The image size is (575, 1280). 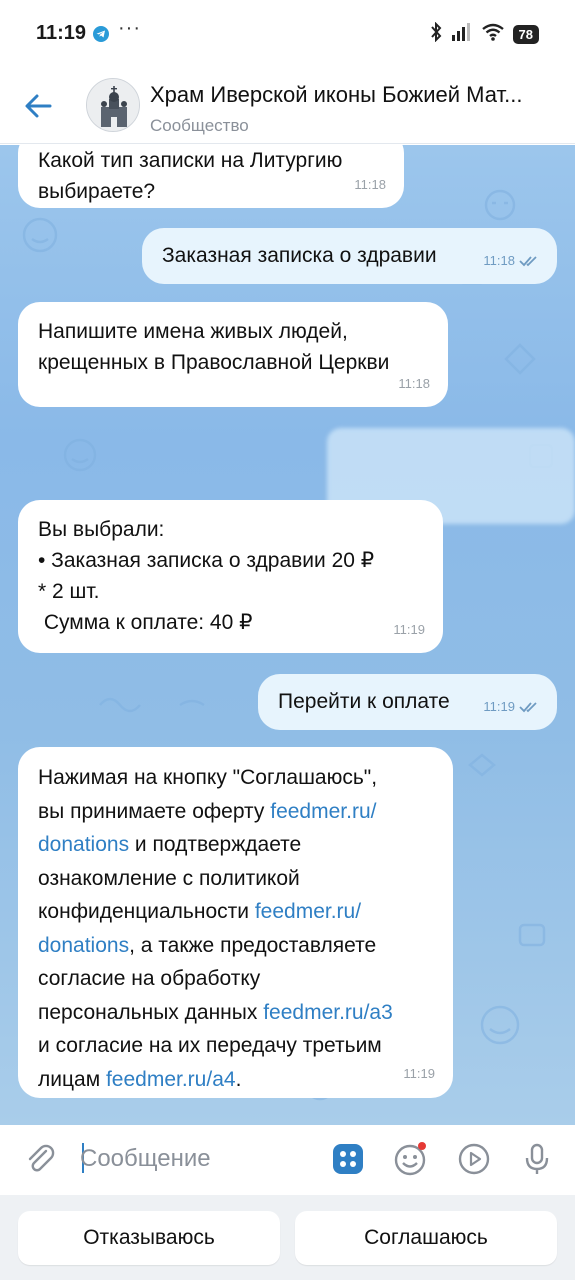 I want to click on message-text: Напишите имена живых людей,, so click(x=193, y=331).